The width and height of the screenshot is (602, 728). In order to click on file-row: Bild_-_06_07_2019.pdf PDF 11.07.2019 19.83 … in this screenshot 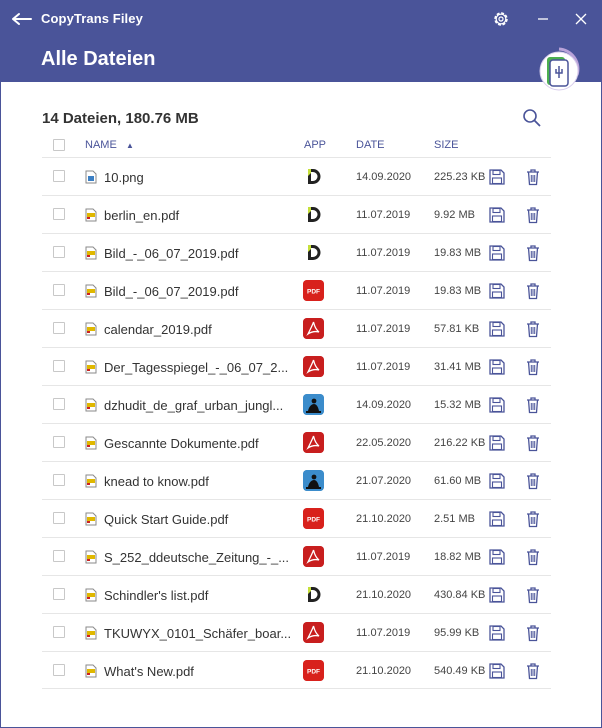, I will do `click(296, 290)`.